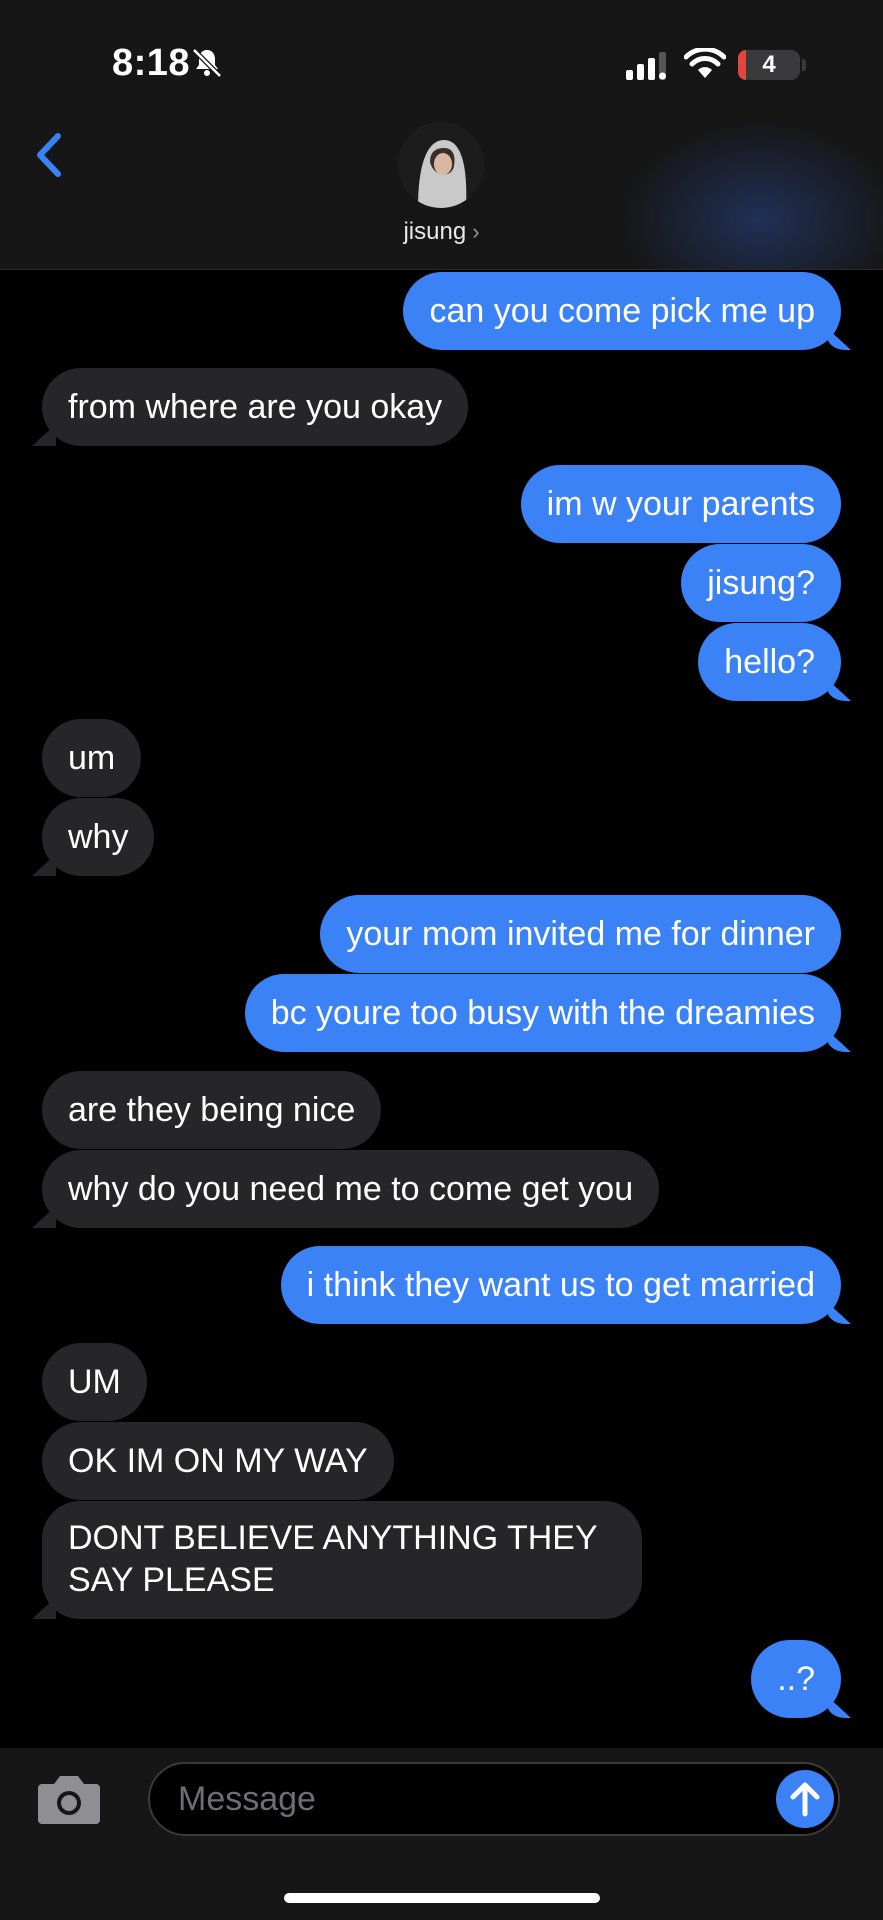 This screenshot has width=883, height=1920. Describe the element at coordinates (761, 583) in the screenshot. I see `outgoing-message: jisung?` at that location.